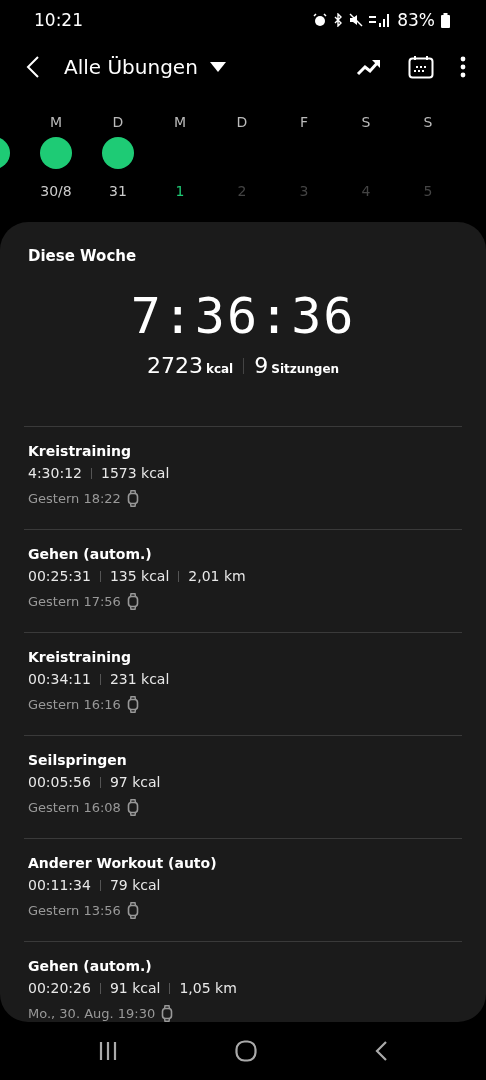  I want to click on workout-time: Gestern 13:56, so click(74, 910).